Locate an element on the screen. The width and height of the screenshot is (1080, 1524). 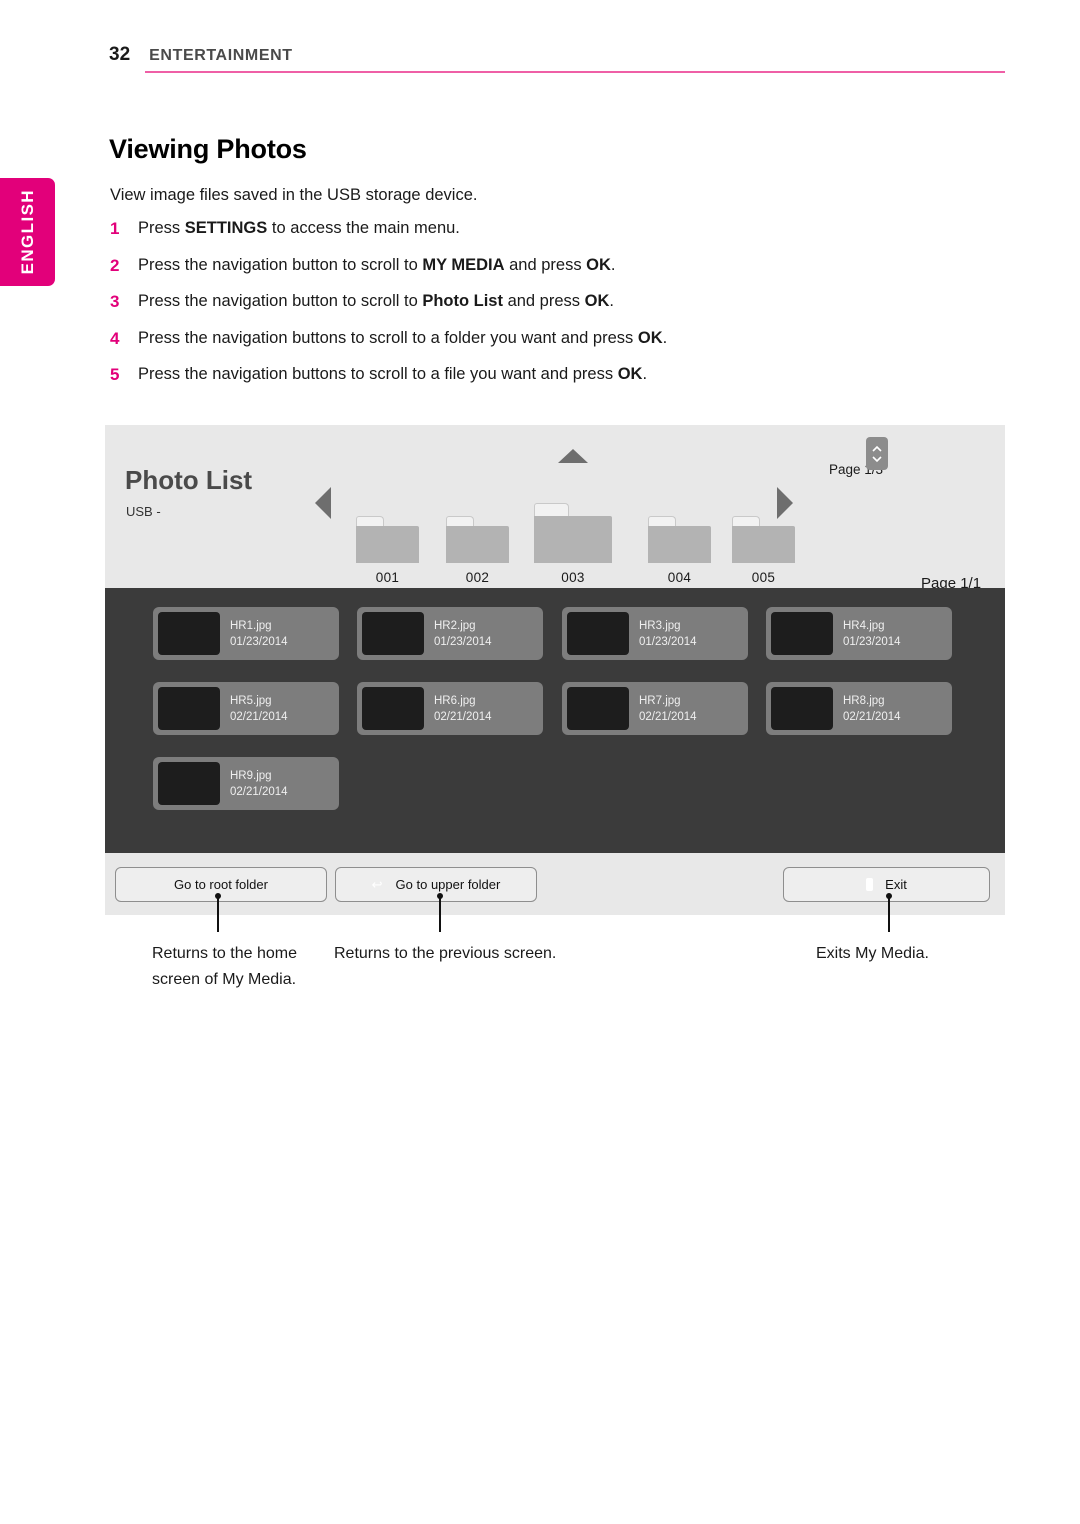
callout-line-upper is located at coordinates (440, 914).